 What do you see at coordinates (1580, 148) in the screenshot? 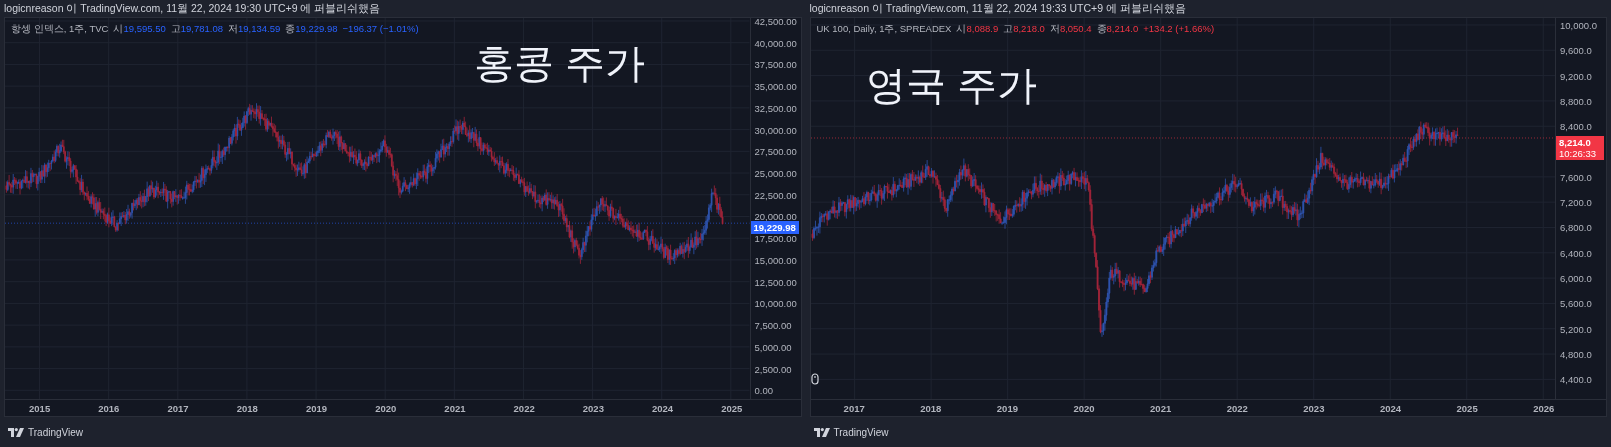
I see `last-price-badge: 8,214.0 10:26:33` at bounding box center [1580, 148].